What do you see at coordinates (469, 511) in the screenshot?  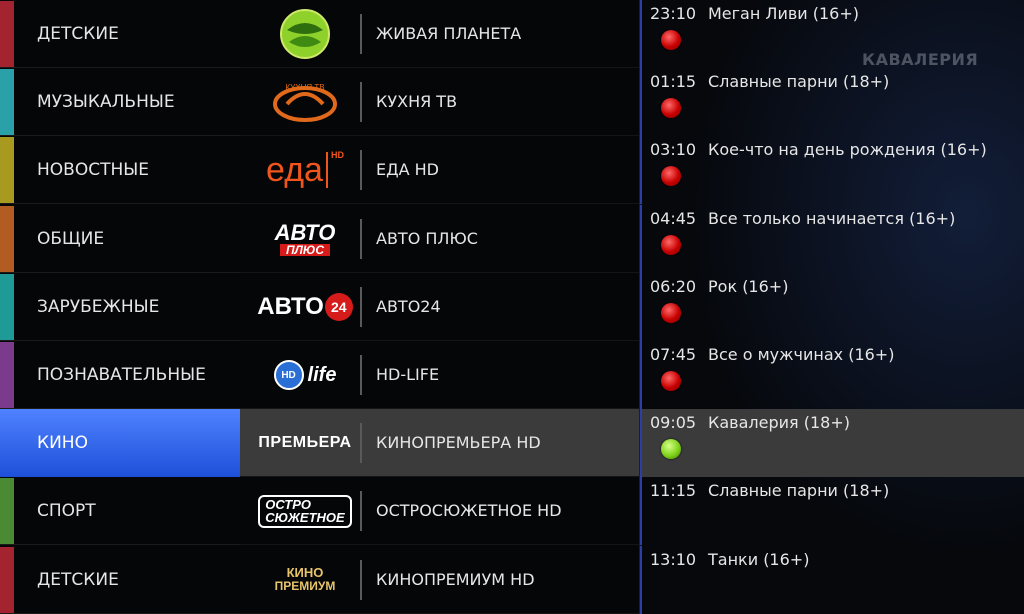 I see `channel-name: ОСТРОСЮЖЕТНОЕ HD` at bounding box center [469, 511].